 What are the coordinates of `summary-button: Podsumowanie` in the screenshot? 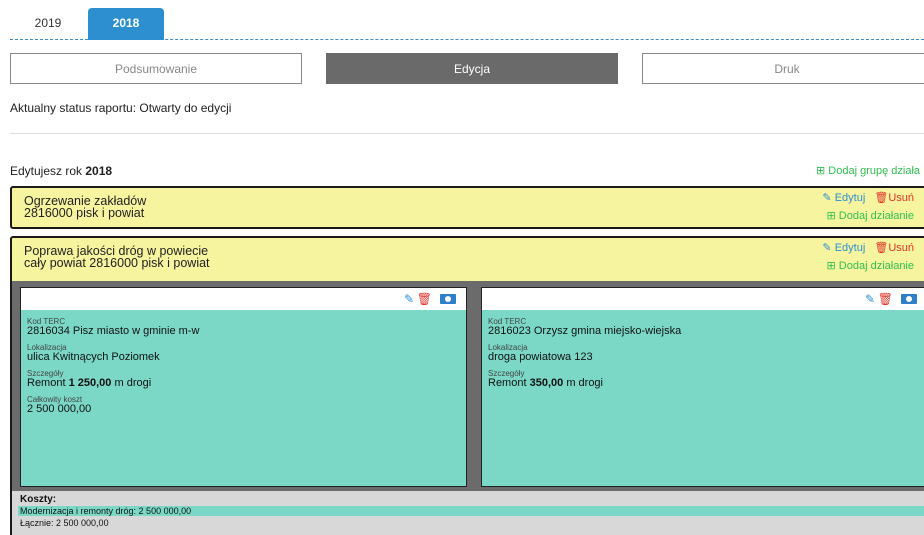 It's located at (156, 68).